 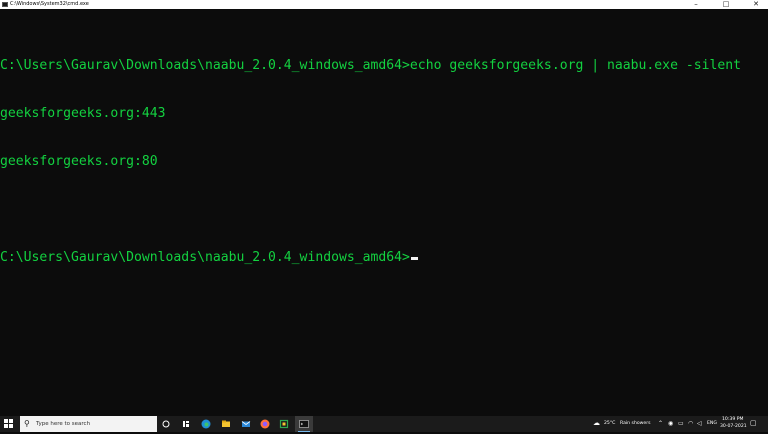 What do you see at coordinates (166, 424) in the screenshot?
I see `task-view-icon` at bounding box center [166, 424].